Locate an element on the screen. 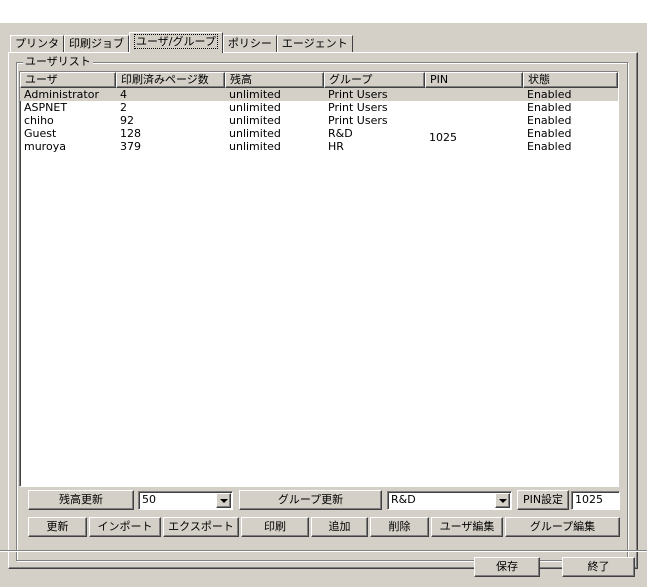 This screenshot has width=647, height=587. column-header-balance: 残高 is located at coordinates (274, 80).